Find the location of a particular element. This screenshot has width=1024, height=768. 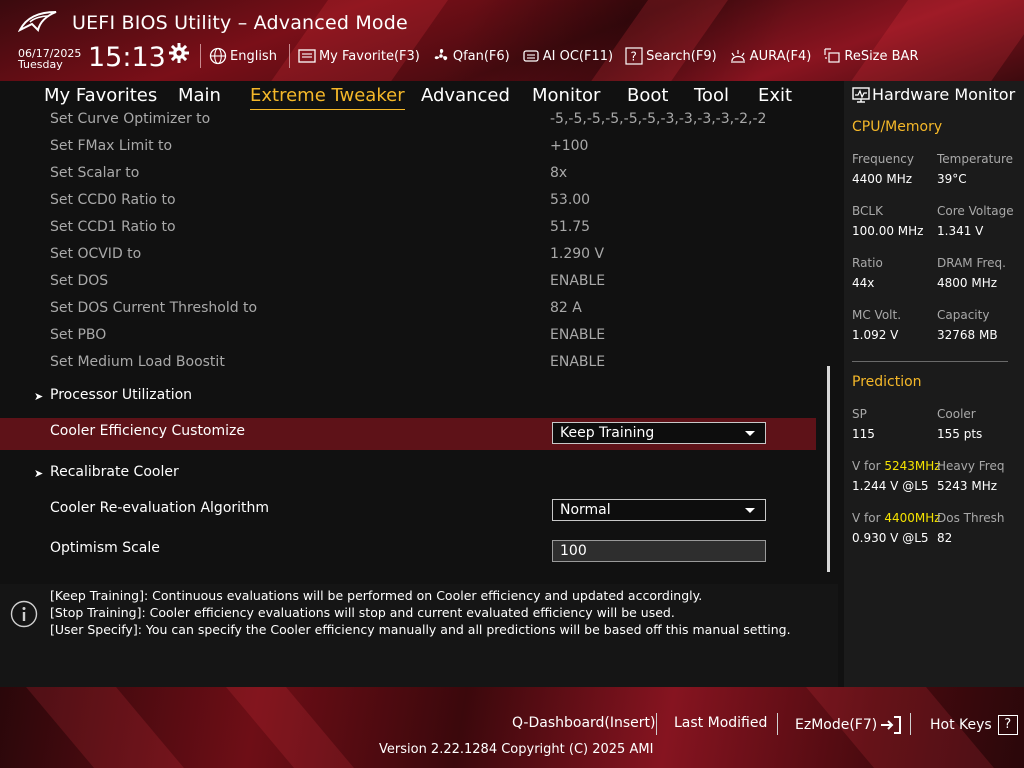

hw-value: 100.00 MHz is located at coordinates (888, 231).